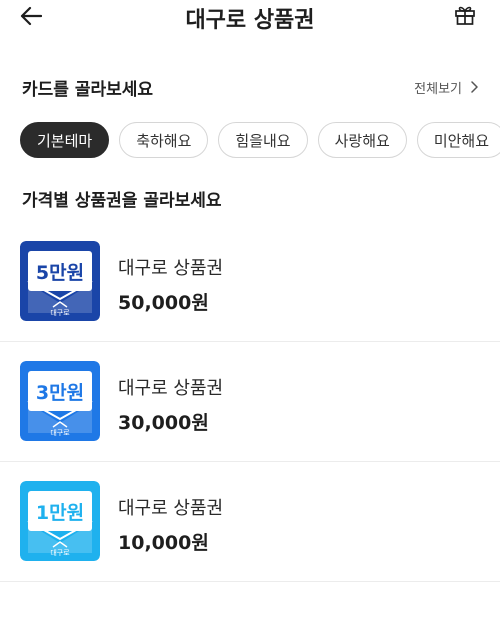  Describe the element at coordinates (163, 543) in the screenshot. I see `product-price: 10,000원` at that location.